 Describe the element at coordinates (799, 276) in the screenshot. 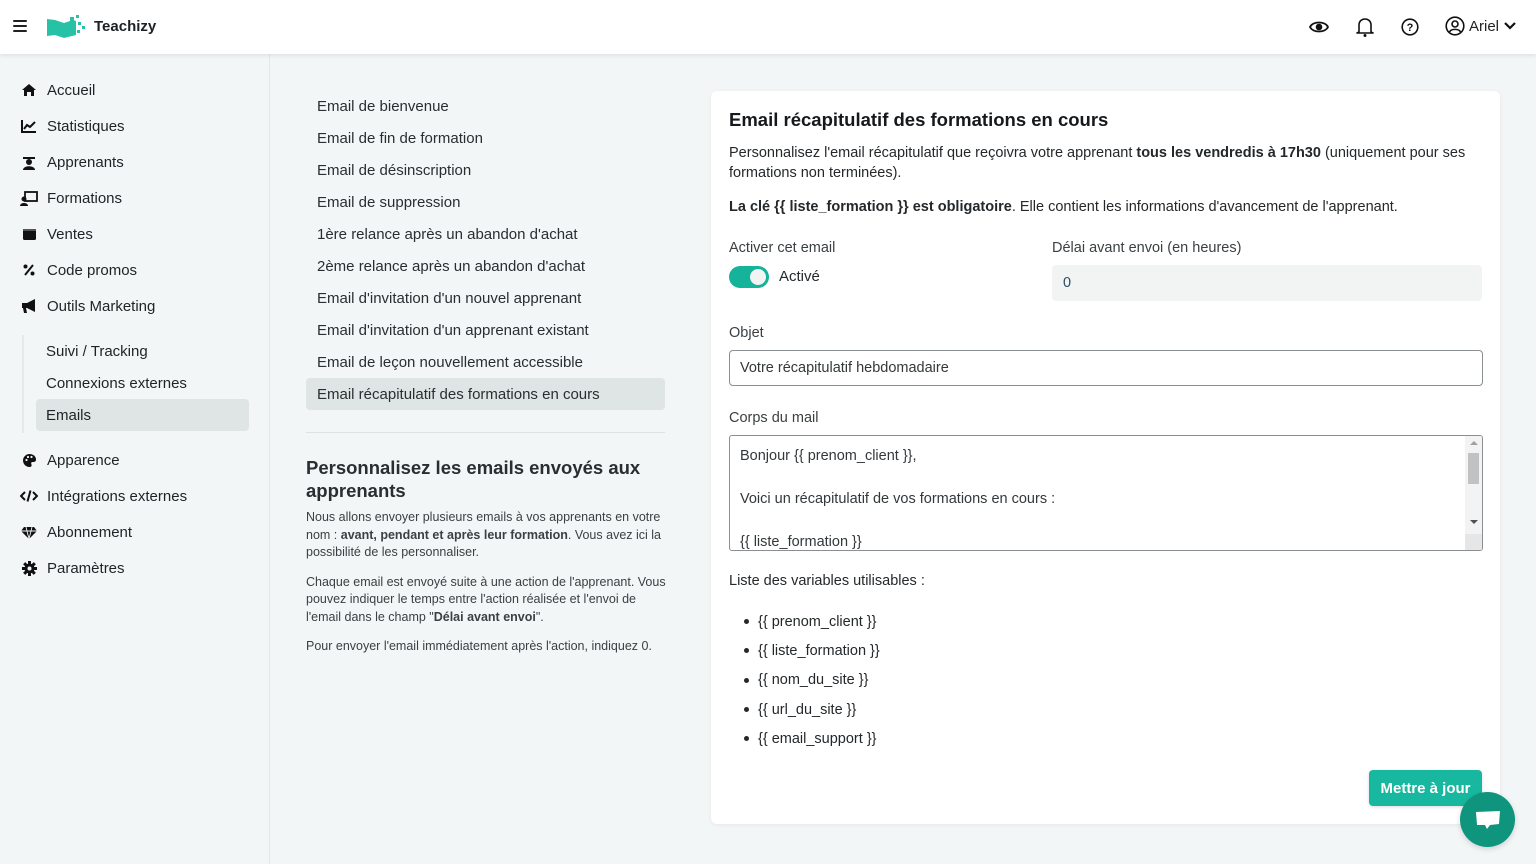

I see `toggle-status-label: Activé` at that location.